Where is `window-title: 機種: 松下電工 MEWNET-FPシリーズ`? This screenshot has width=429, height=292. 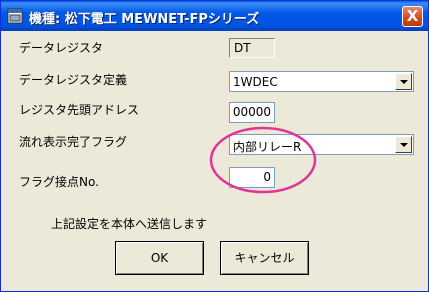
window-title: 機種: 松下電工 MEWNET-FPシリーズ is located at coordinates (144, 19).